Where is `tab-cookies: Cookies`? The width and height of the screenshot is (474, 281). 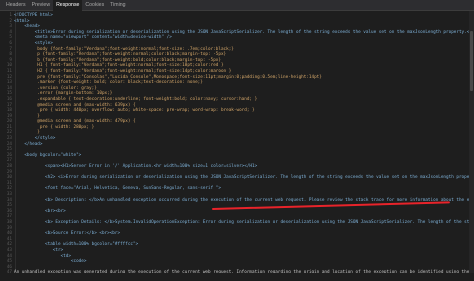
tab-cookies: Cookies is located at coordinates (94, 5).